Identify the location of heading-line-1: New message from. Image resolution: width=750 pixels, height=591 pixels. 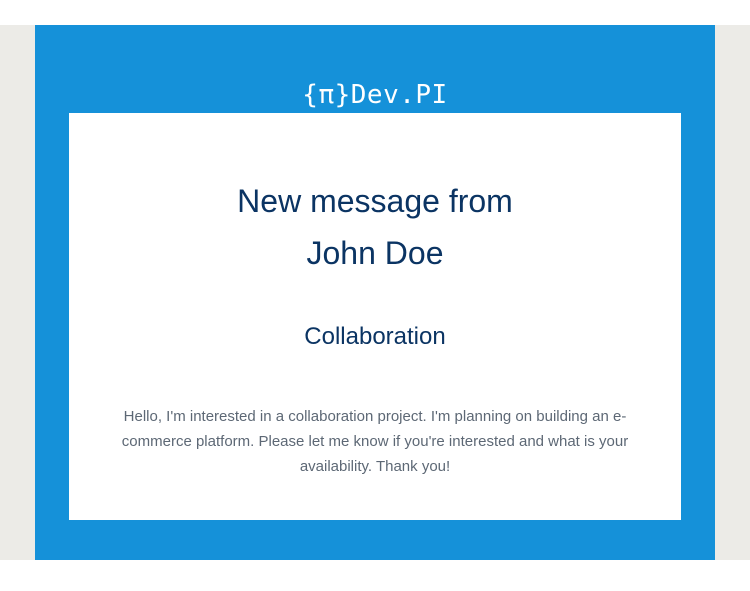
(375, 201).